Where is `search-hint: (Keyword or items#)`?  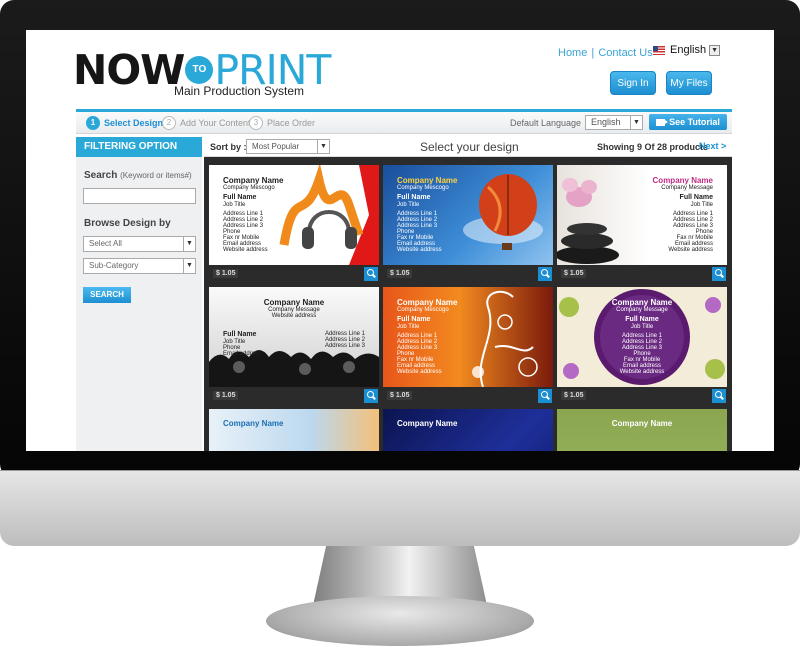 search-hint: (Keyword or items#) is located at coordinates (156, 175).